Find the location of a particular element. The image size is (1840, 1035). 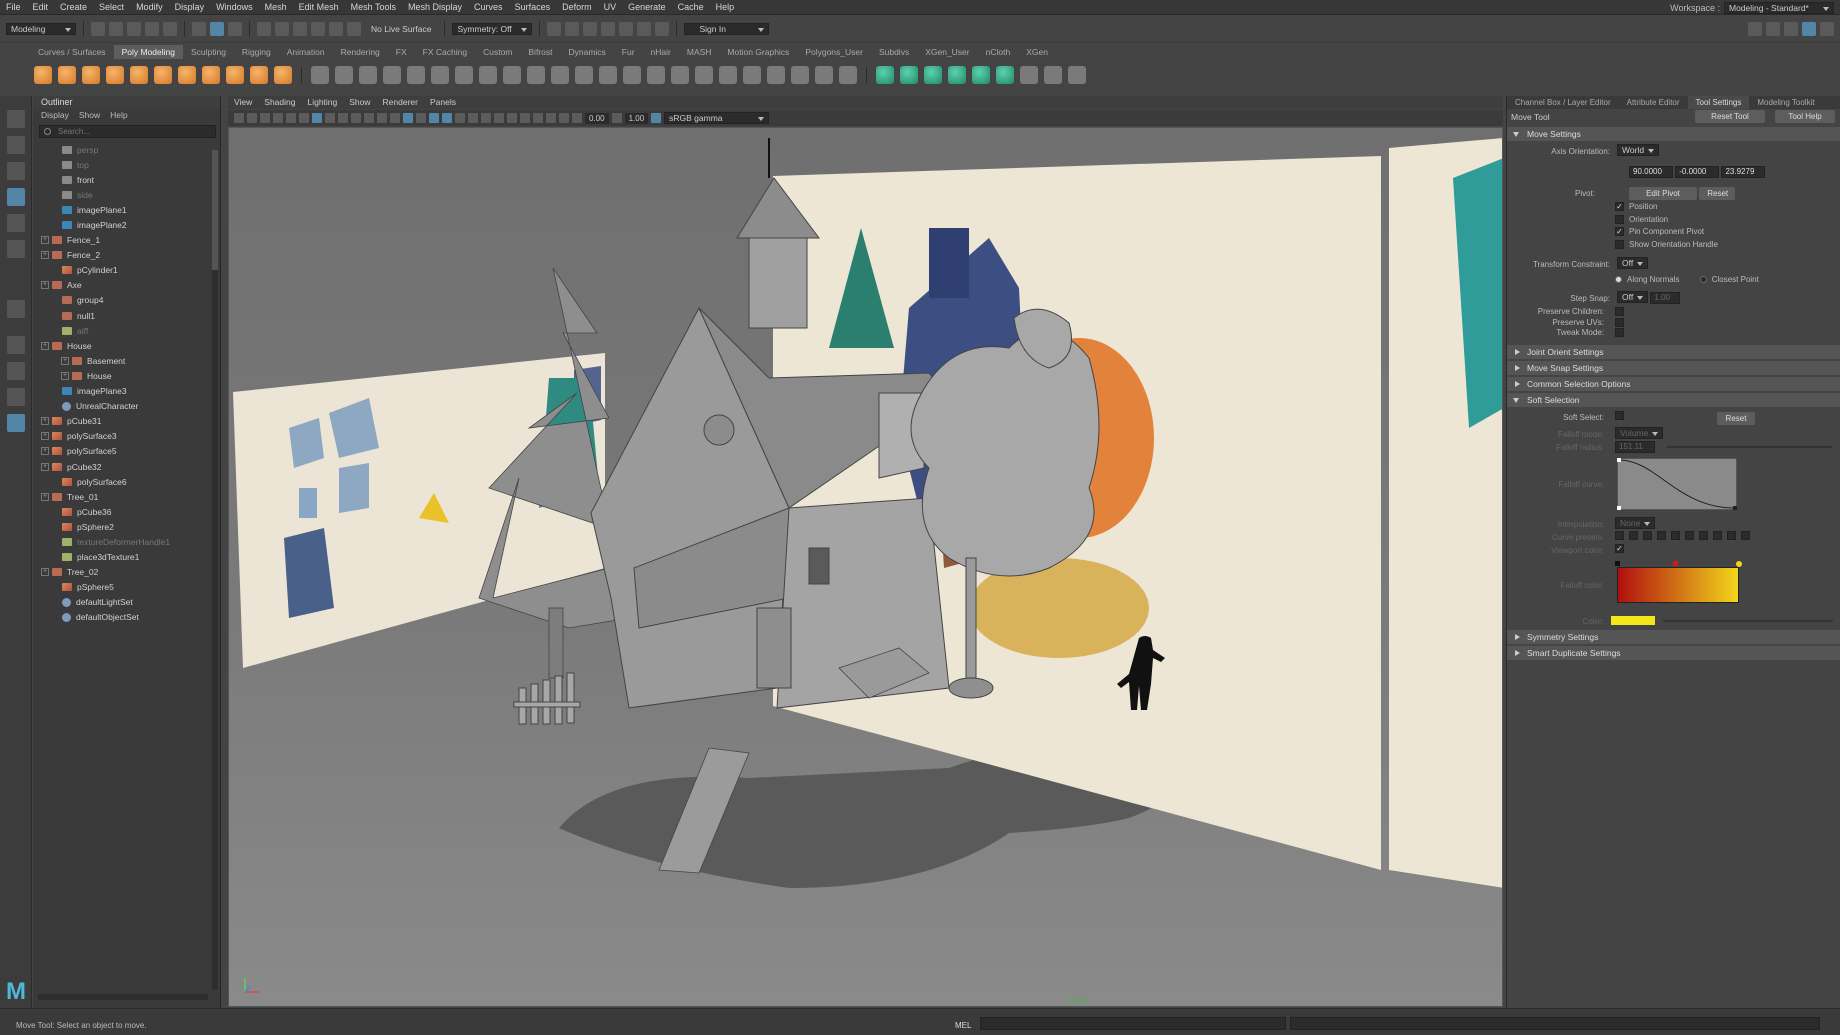

outliner-scrollbar is located at coordinates (215, 570).